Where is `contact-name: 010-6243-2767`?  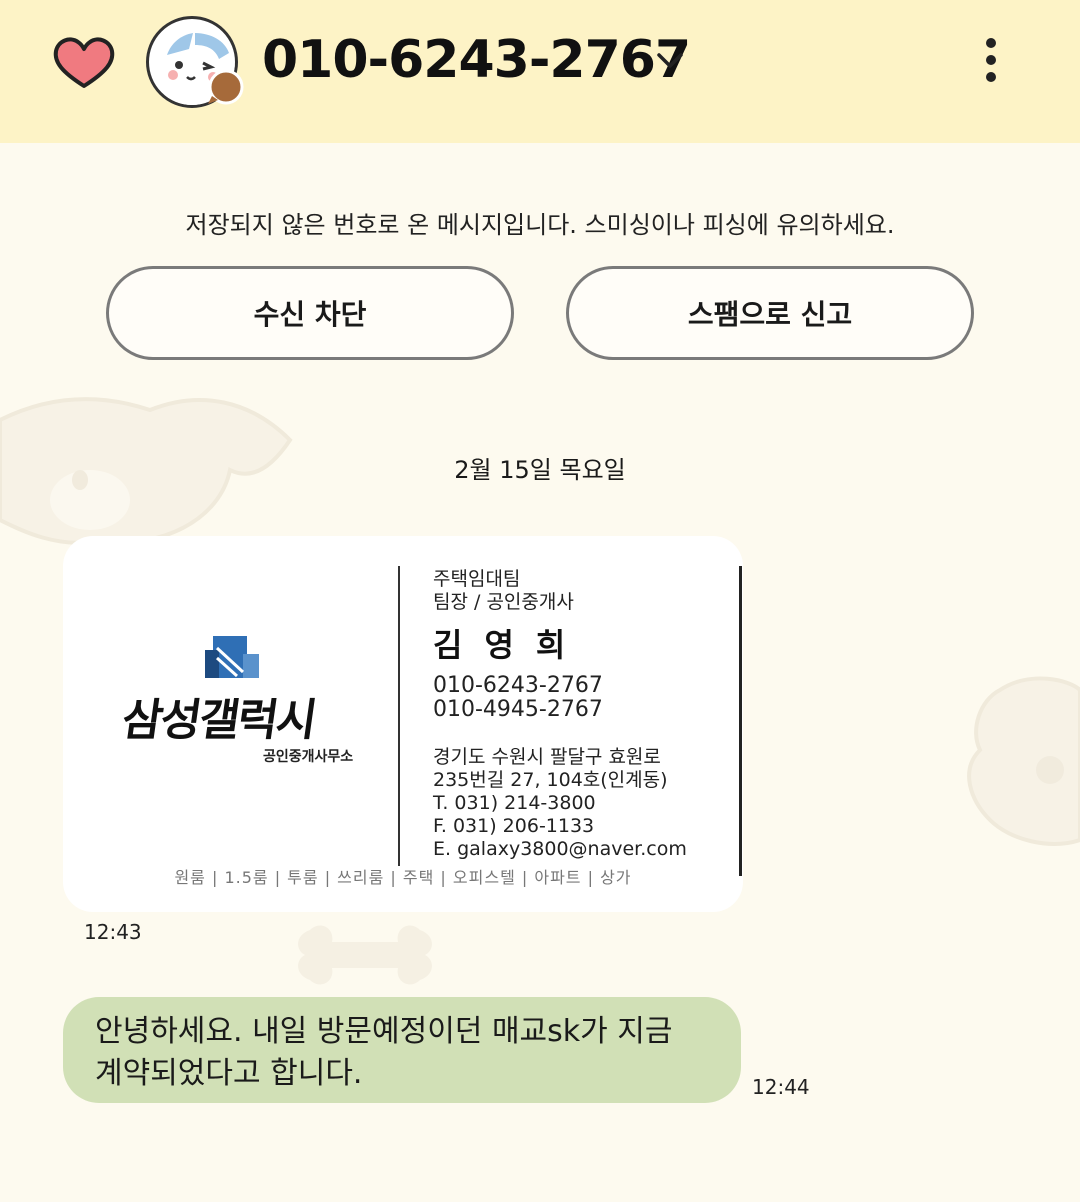
contact-name: 010-6243-2767 is located at coordinates (476, 60).